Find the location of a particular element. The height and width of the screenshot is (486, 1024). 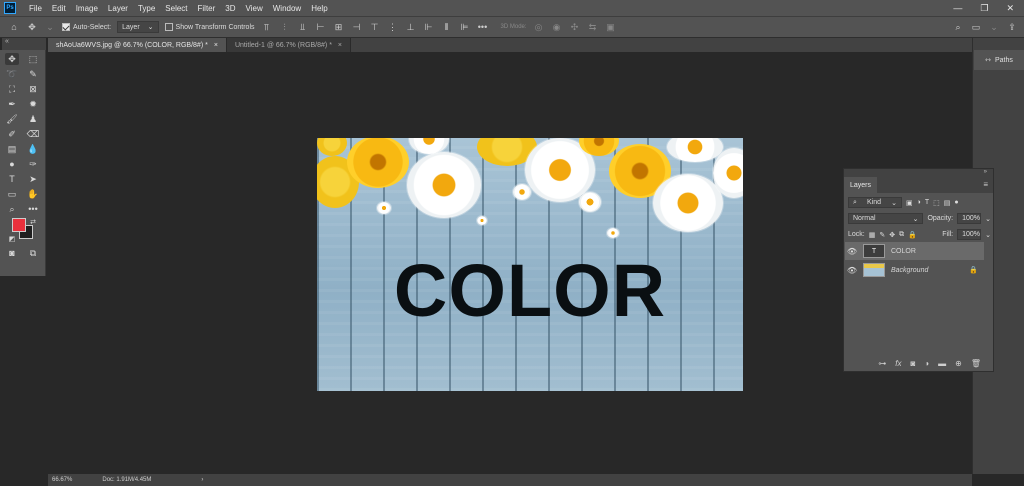

menu-edit: Edit is located at coordinates (59, 8).